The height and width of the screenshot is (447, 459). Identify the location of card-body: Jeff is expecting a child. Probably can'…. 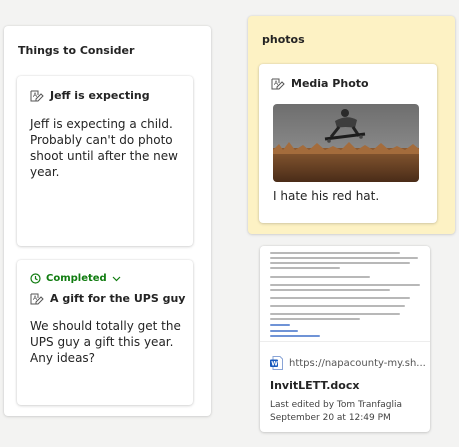
(104, 148).